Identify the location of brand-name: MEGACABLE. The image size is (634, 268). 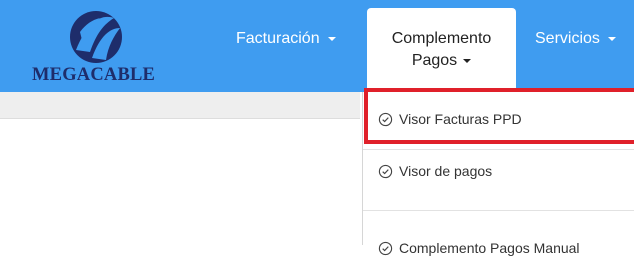
(94, 75).